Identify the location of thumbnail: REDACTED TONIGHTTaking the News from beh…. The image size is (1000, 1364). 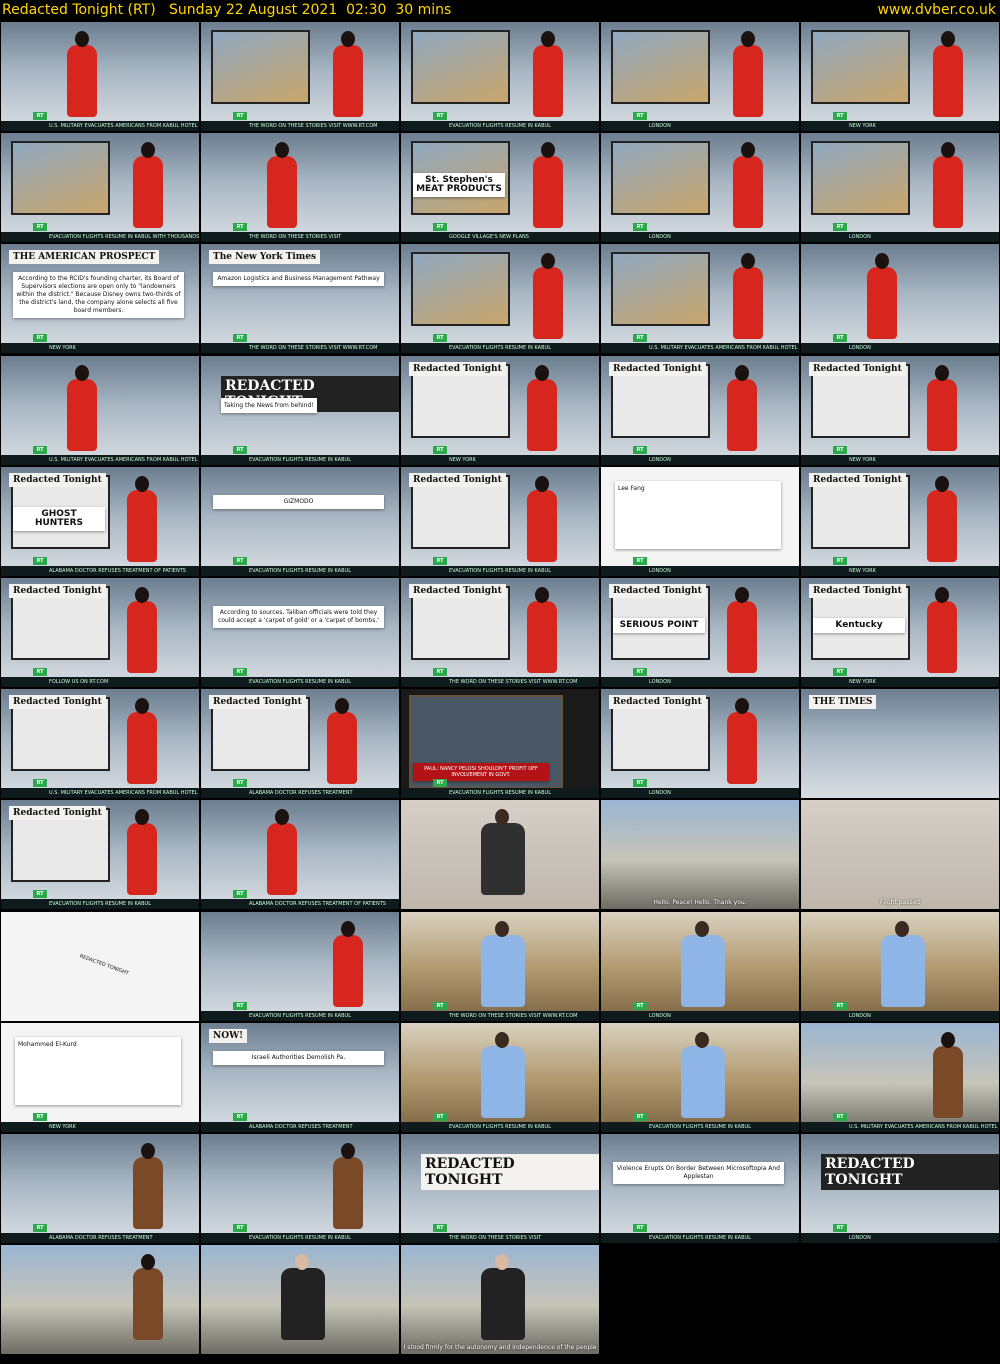
(300, 410).